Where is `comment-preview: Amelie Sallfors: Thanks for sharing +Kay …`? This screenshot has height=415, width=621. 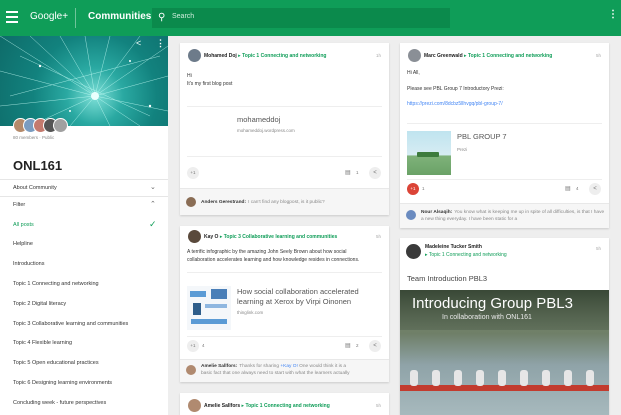
comment-preview: Amelie Sallfors: Thanks for sharing +Kay … is located at coordinates (284, 370).